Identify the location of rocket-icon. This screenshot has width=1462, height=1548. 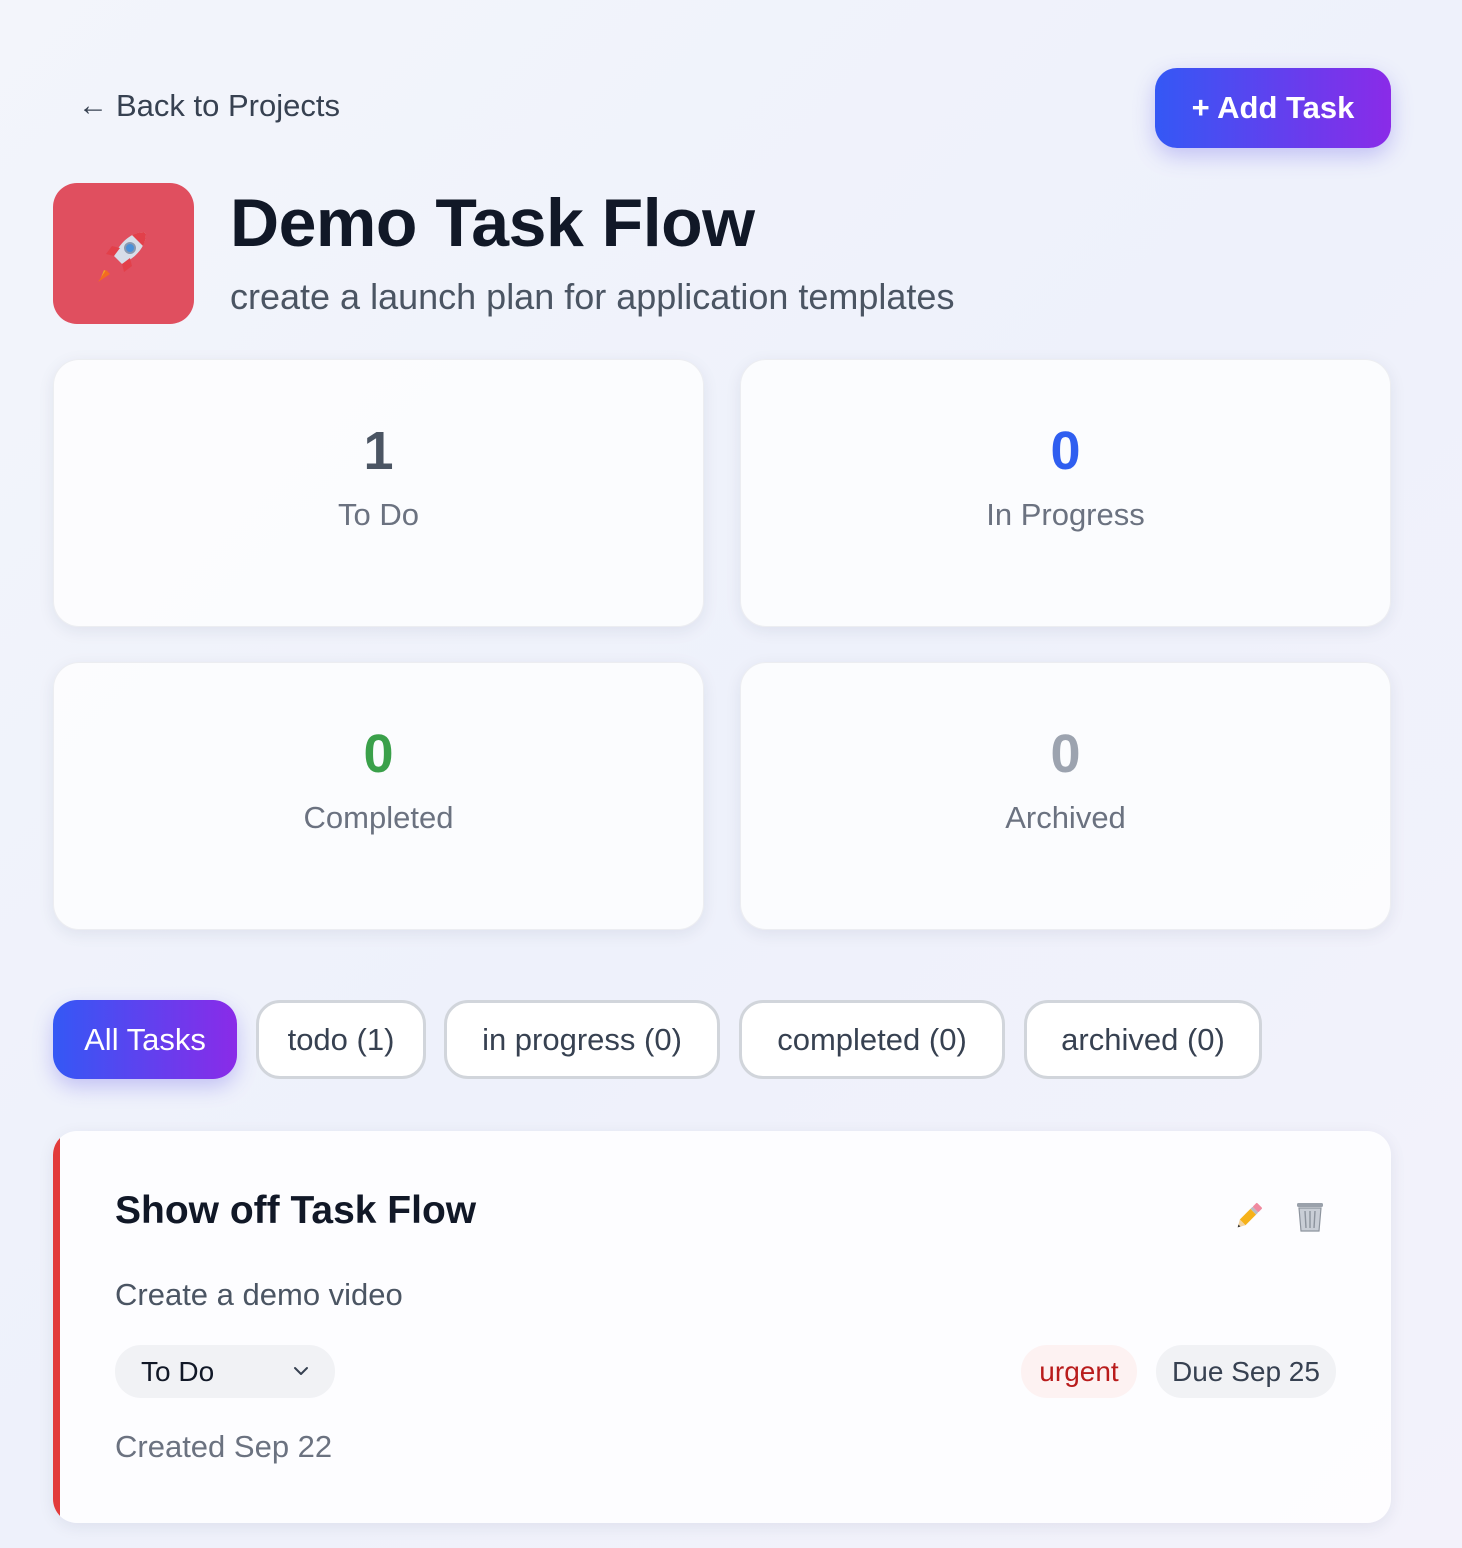
(121, 256).